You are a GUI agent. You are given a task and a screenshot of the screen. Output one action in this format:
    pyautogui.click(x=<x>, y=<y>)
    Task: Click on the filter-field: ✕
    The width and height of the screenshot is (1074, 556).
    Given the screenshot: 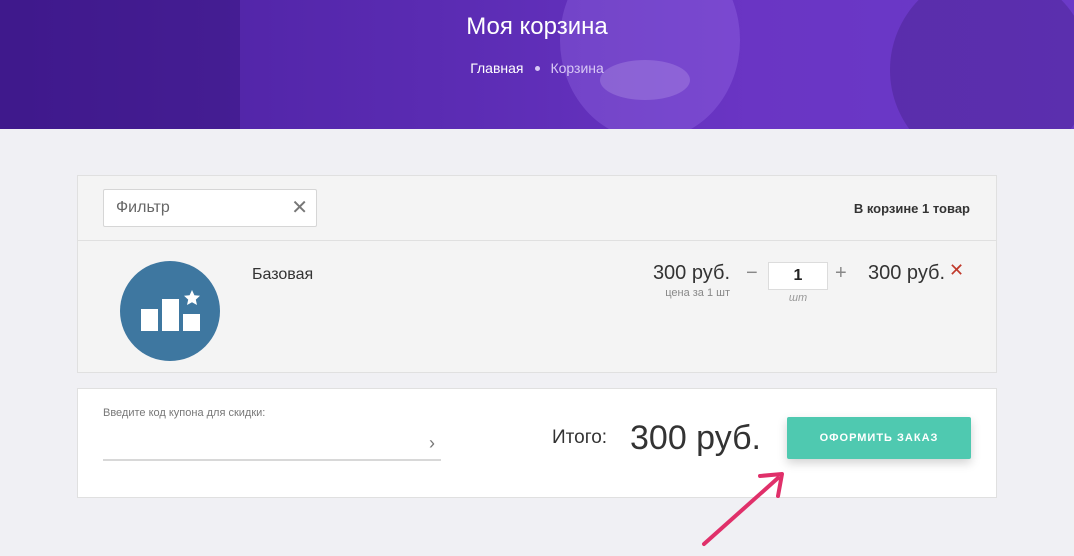 What is the action you would take?
    pyautogui.click(x=210, y=208)
    